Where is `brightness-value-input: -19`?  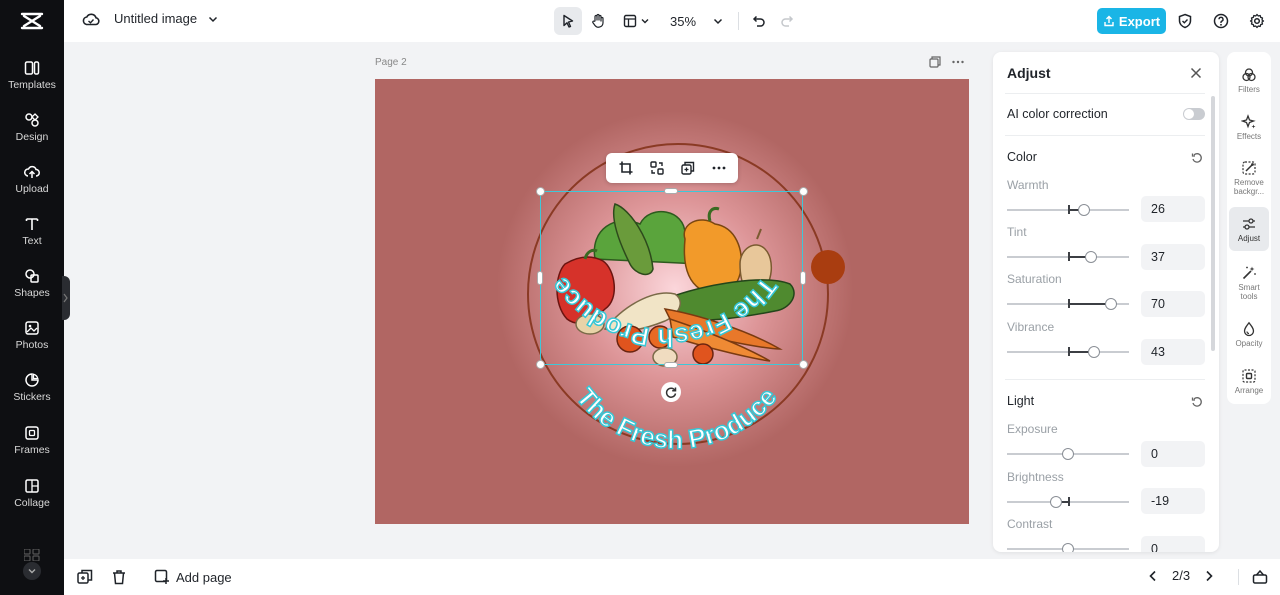
brightness-value-input: -19 is located at coordinates (1173, 501).